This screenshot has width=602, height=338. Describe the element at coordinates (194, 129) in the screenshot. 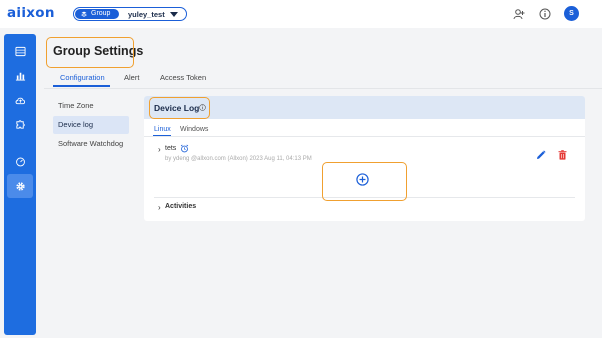

I see `tab-windows: Windows` at that location.